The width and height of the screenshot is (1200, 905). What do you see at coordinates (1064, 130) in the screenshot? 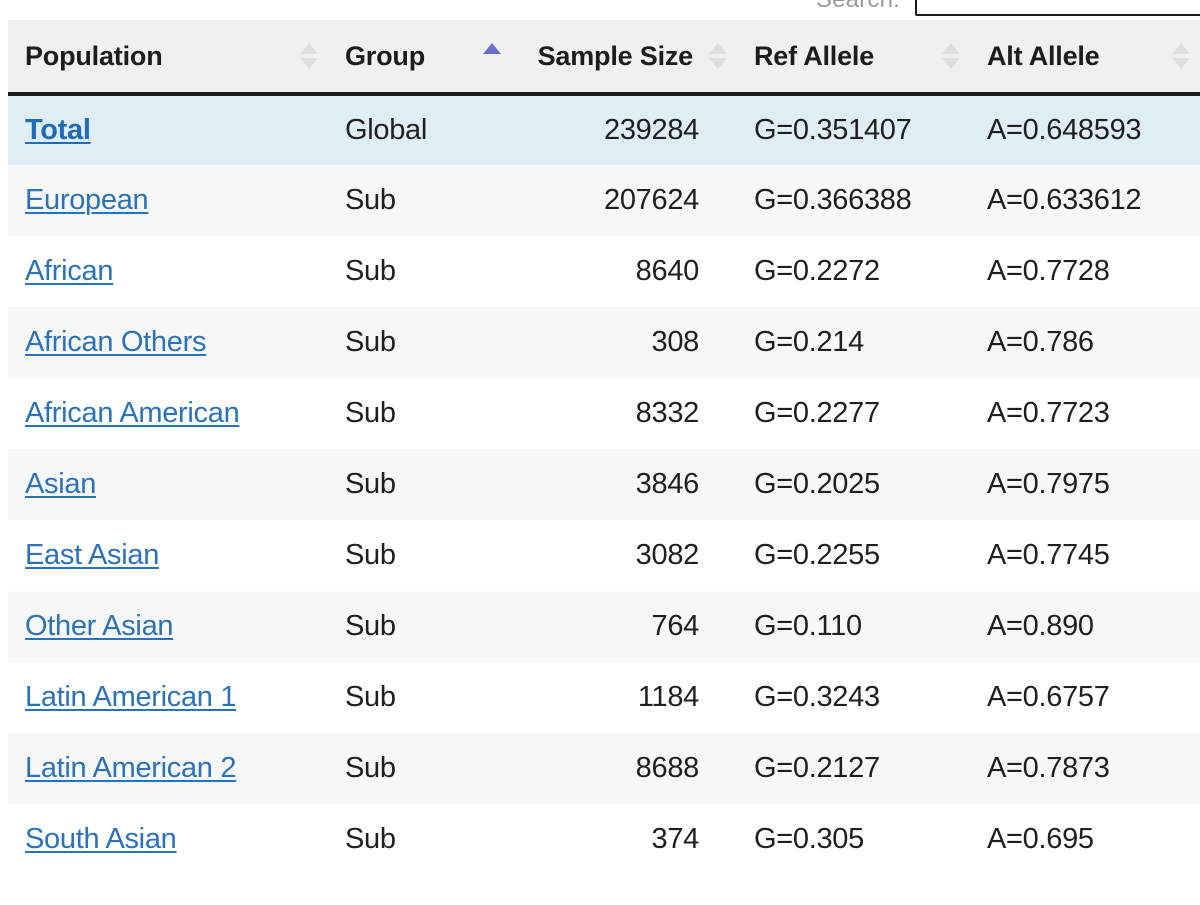
I see `cell-alt-allele: A=0.648593` at bounding box center [1064, 130].